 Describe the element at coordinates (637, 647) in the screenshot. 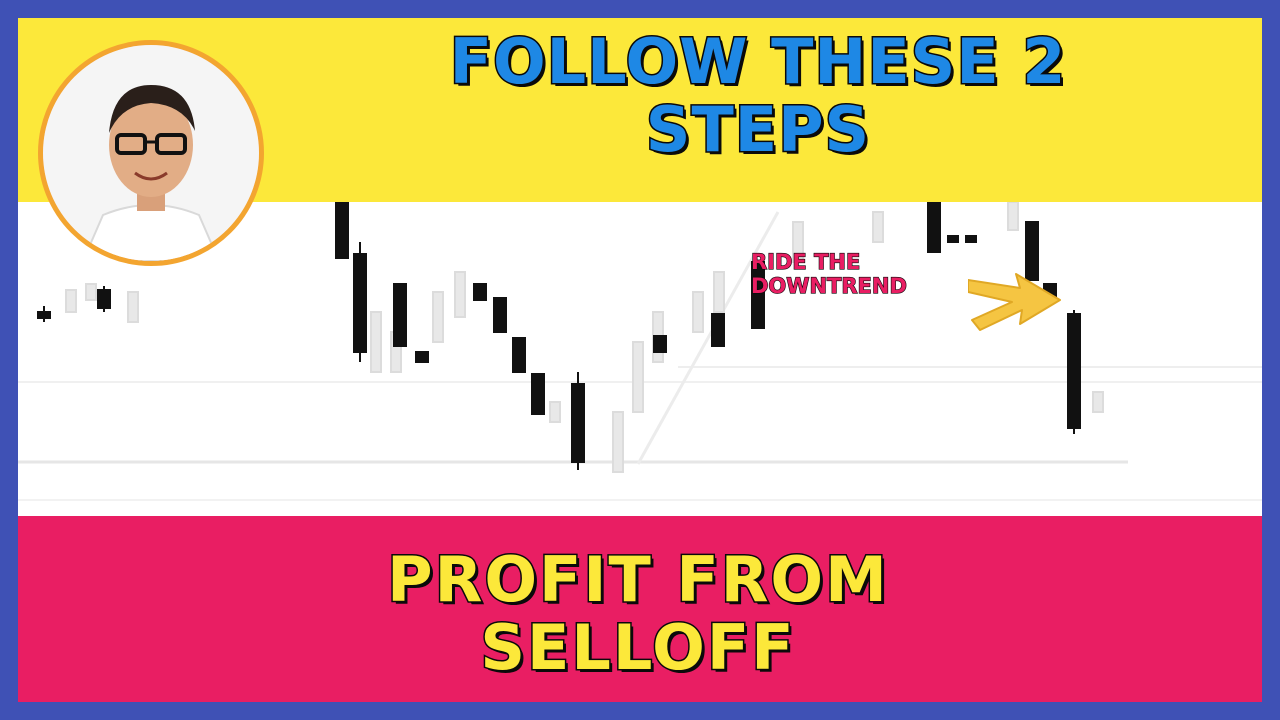

I see `subhead-line-2: SELLOFF` at that location.